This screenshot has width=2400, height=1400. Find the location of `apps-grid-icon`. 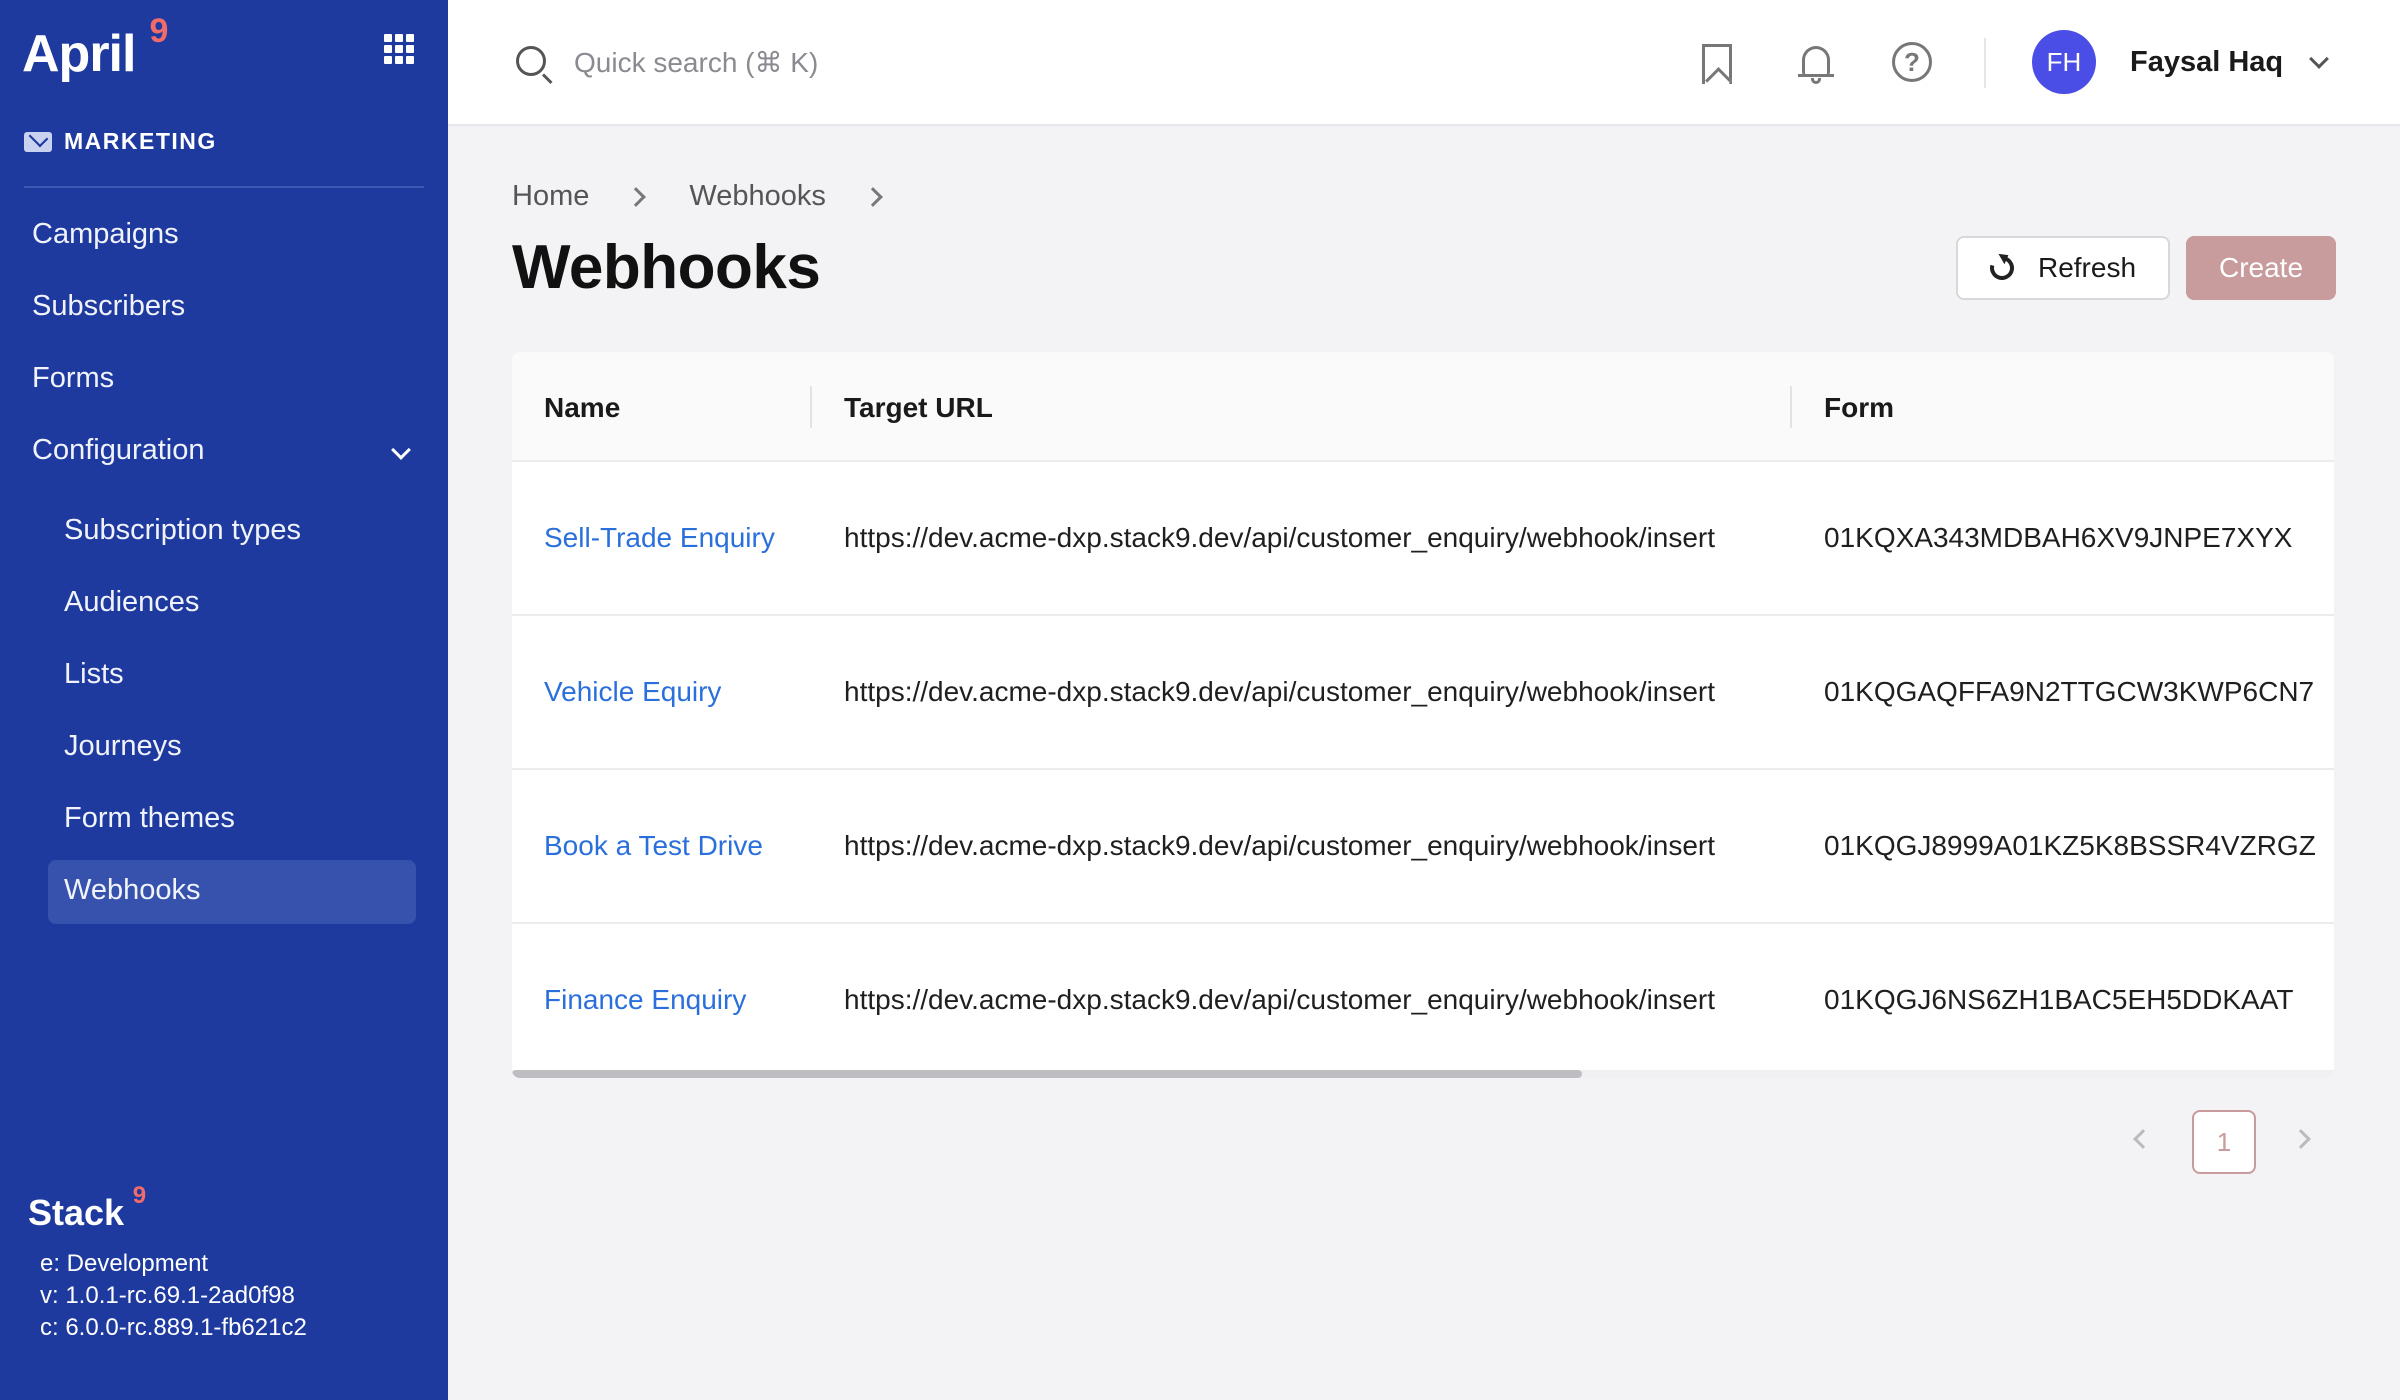

apps-grid-icon is located at coordinates (399, 49).